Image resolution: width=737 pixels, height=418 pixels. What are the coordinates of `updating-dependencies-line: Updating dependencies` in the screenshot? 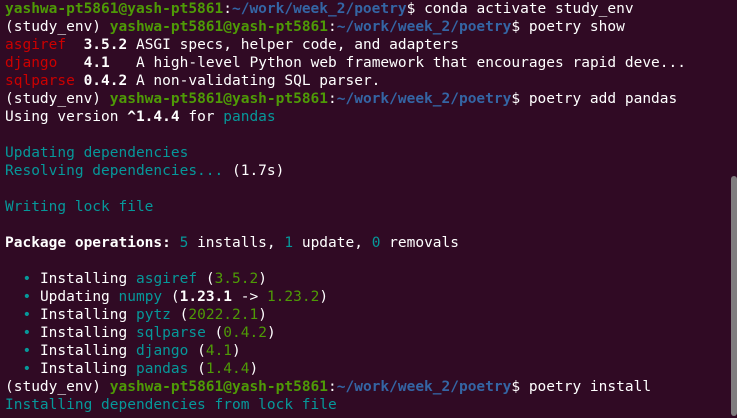 It's located at (97, 153).